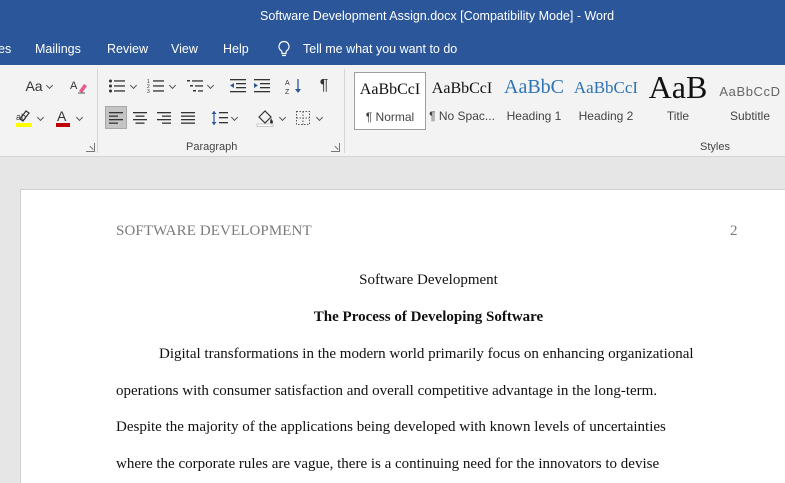  I want to click on font-color-icon: A, so click(63, 117).